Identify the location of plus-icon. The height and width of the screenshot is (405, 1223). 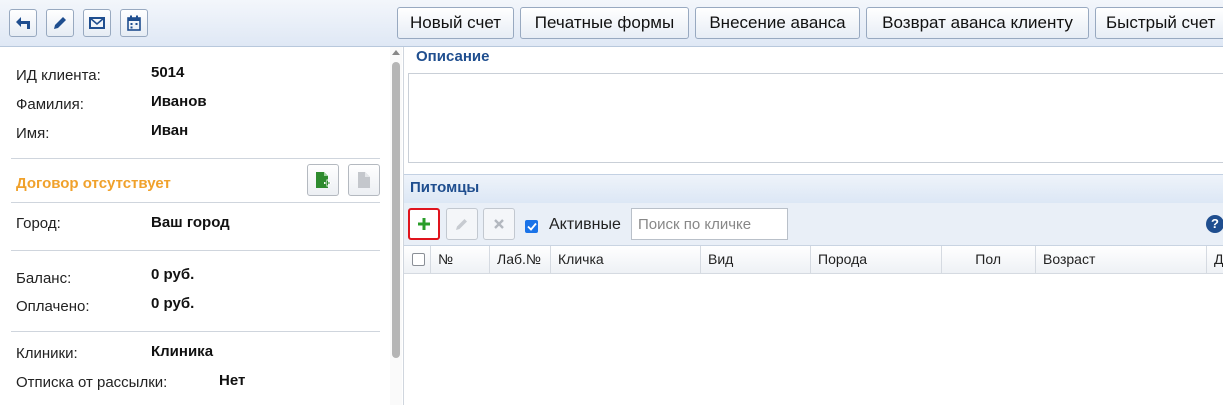
(424, 224).